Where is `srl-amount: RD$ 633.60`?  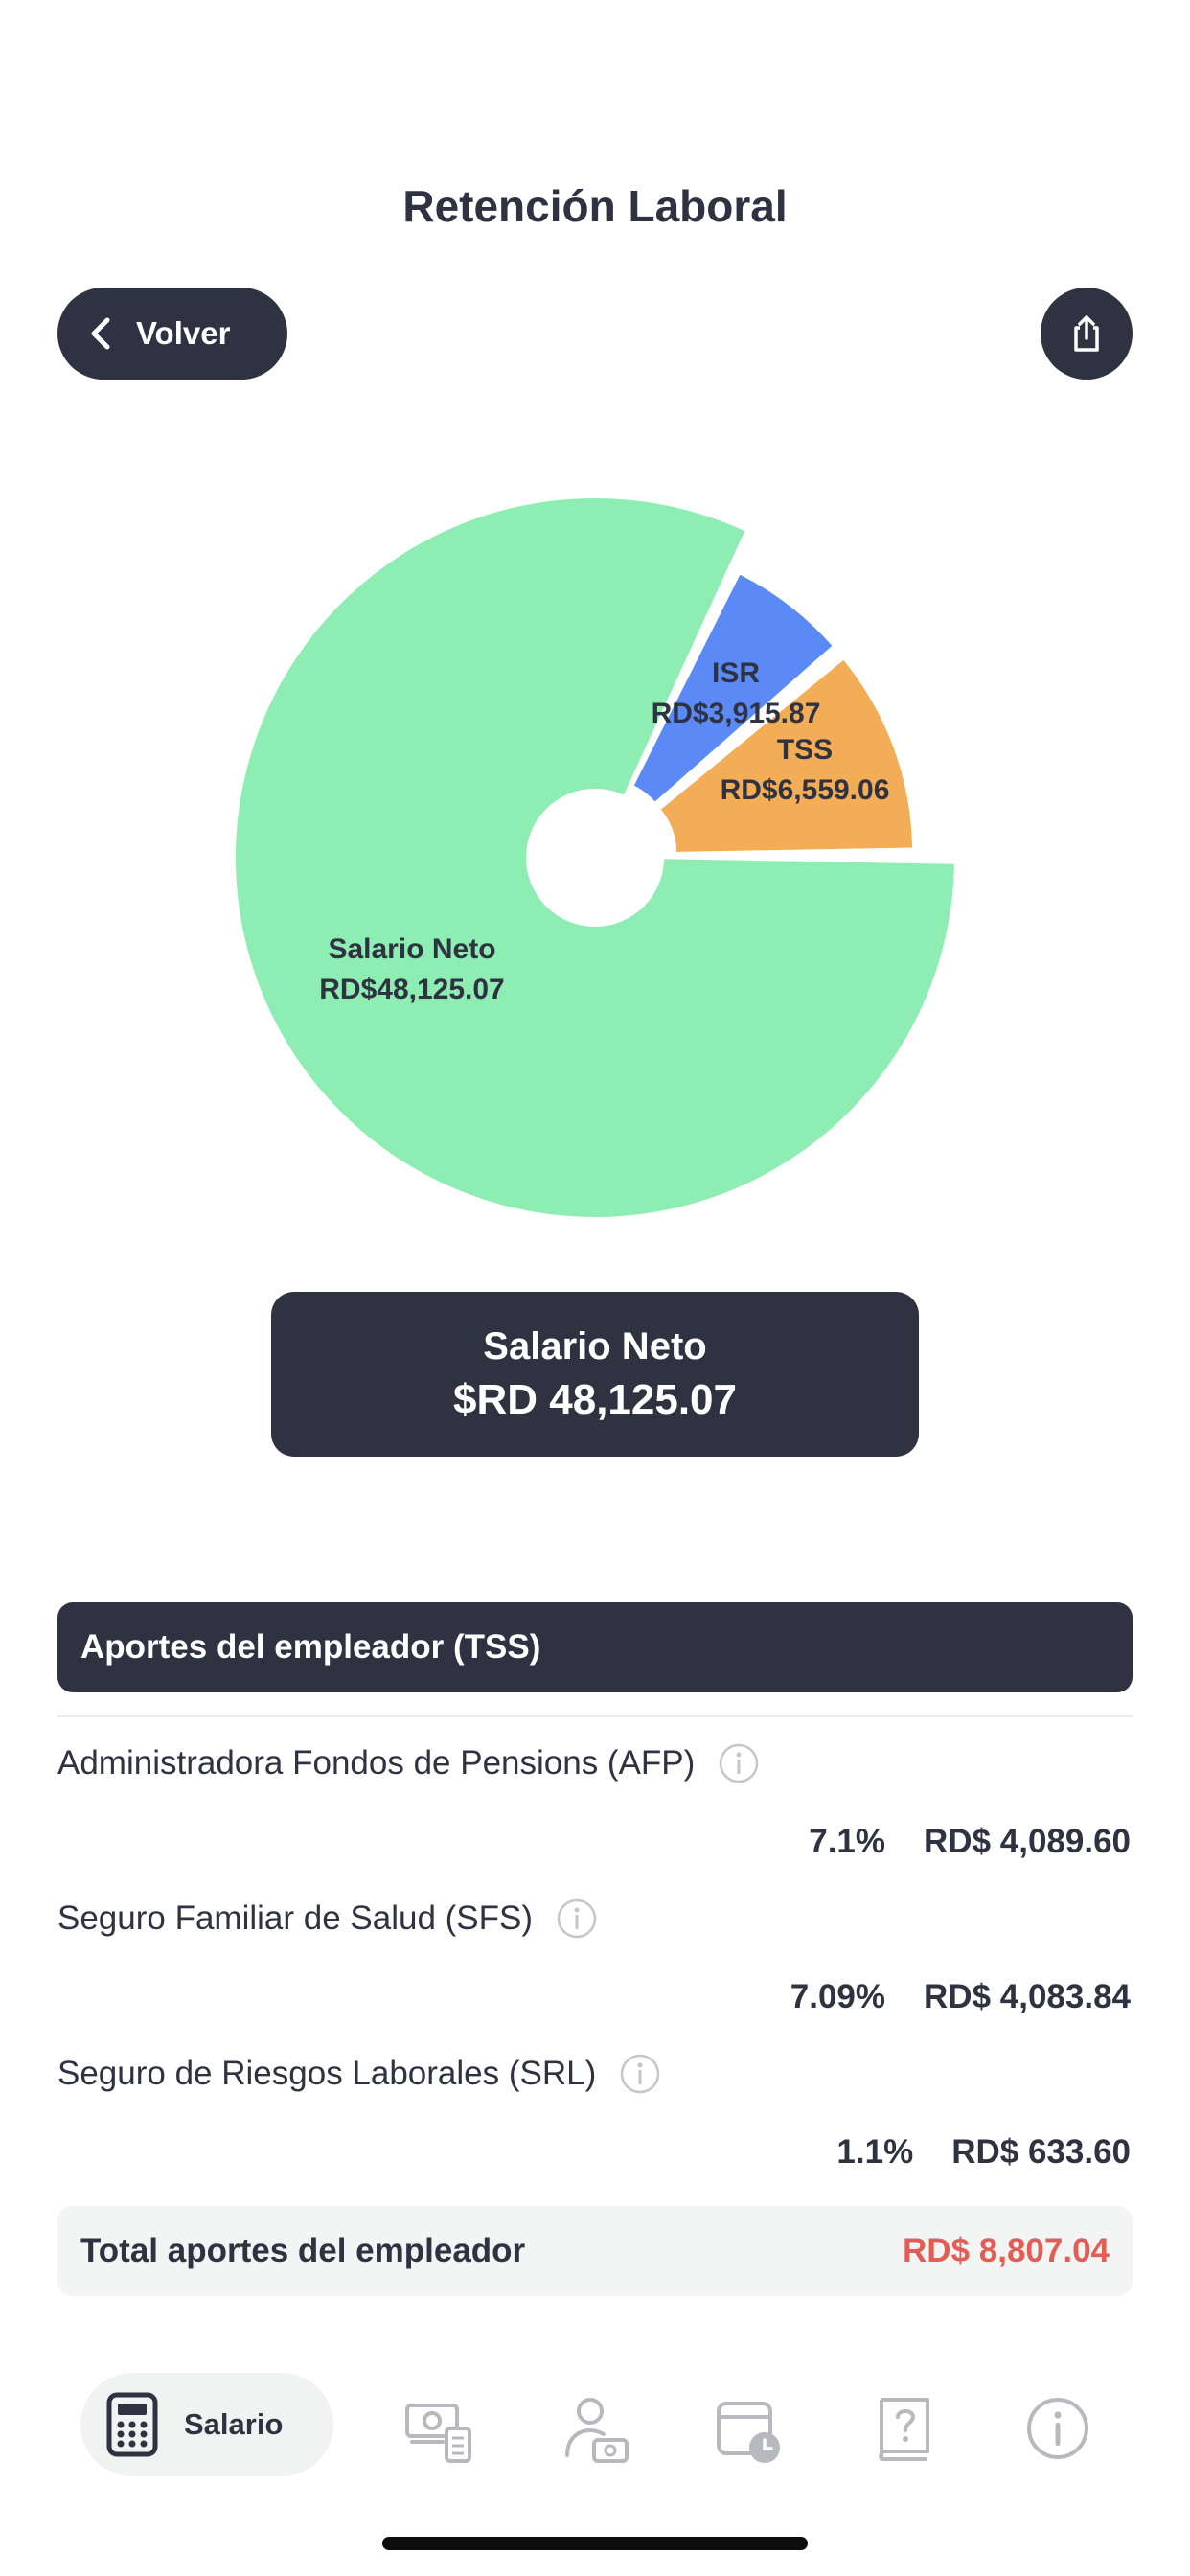 srl-amount: RD$ 633.60 is located at coordinates (1041, 2152).